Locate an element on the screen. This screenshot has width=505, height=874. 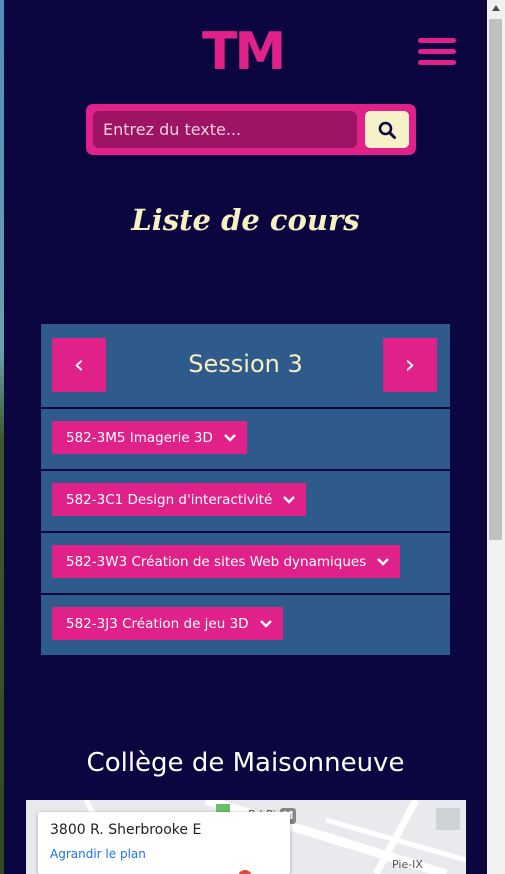
course-toggle-button: 582-3M5 Imagerie 3D is located at coordinates (149, 437).